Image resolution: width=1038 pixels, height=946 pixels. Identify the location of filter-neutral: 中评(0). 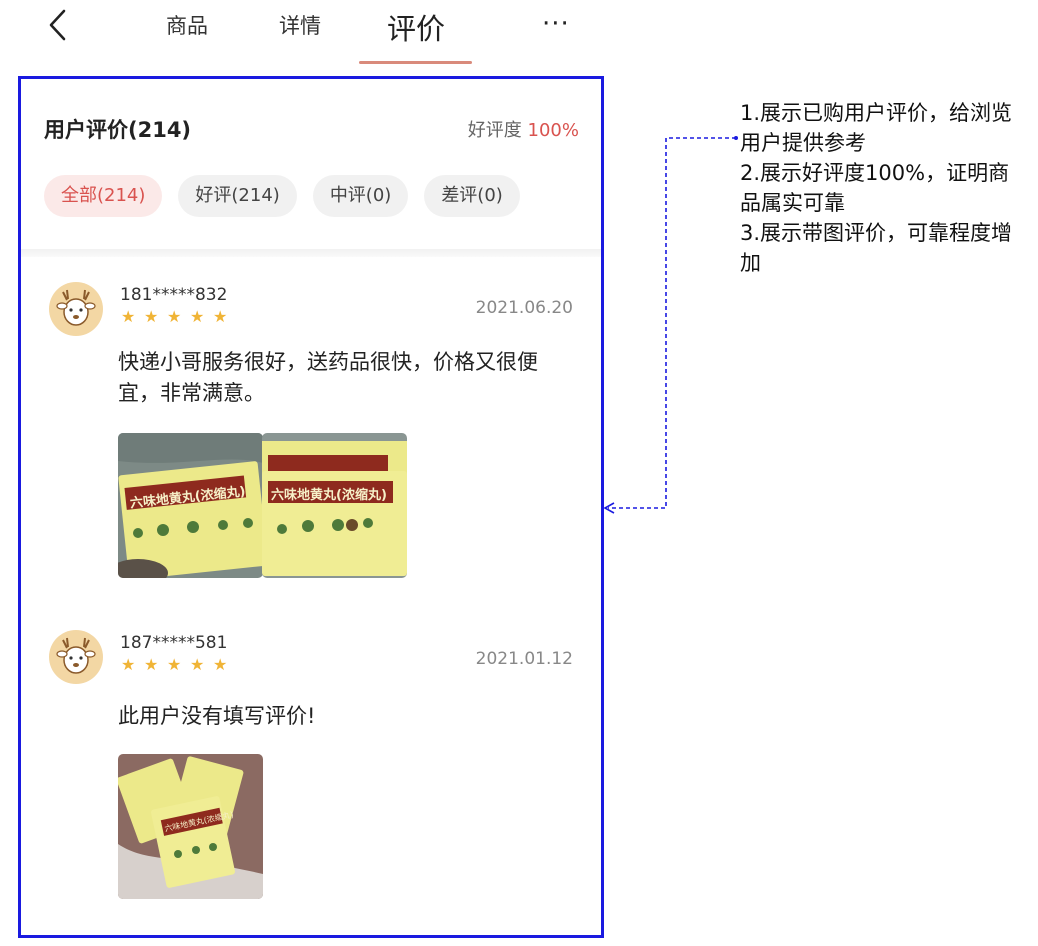
(360, 196).